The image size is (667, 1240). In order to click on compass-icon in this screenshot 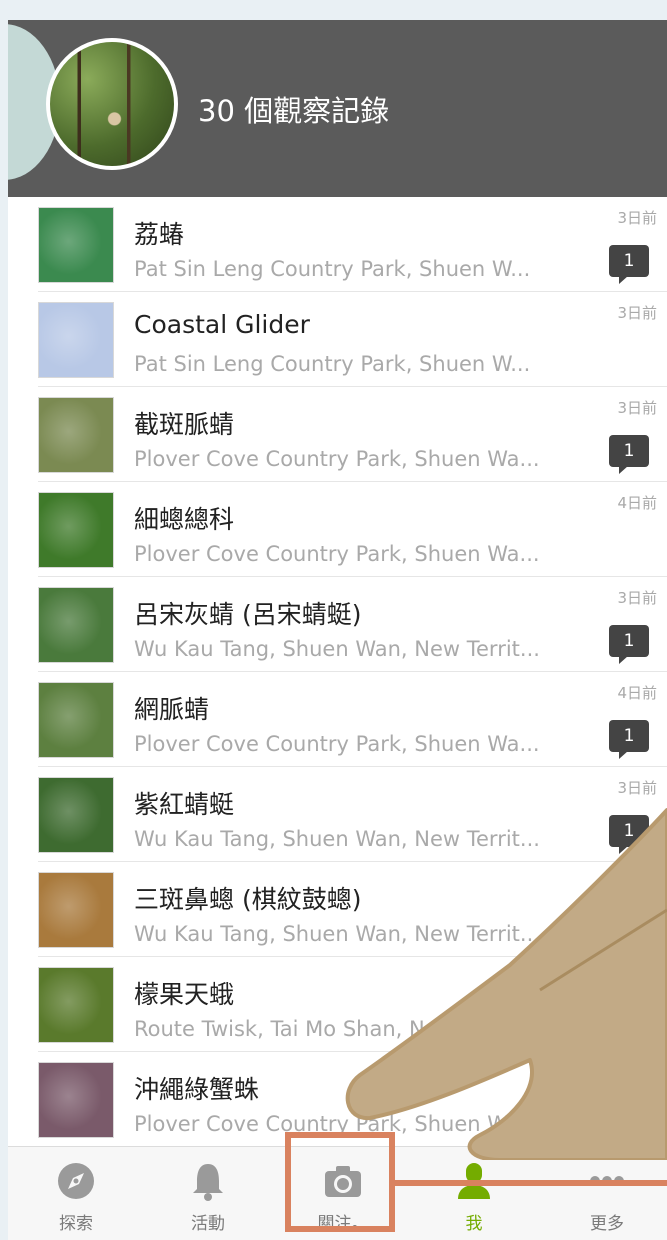, I will do `click(76, 1181)`.